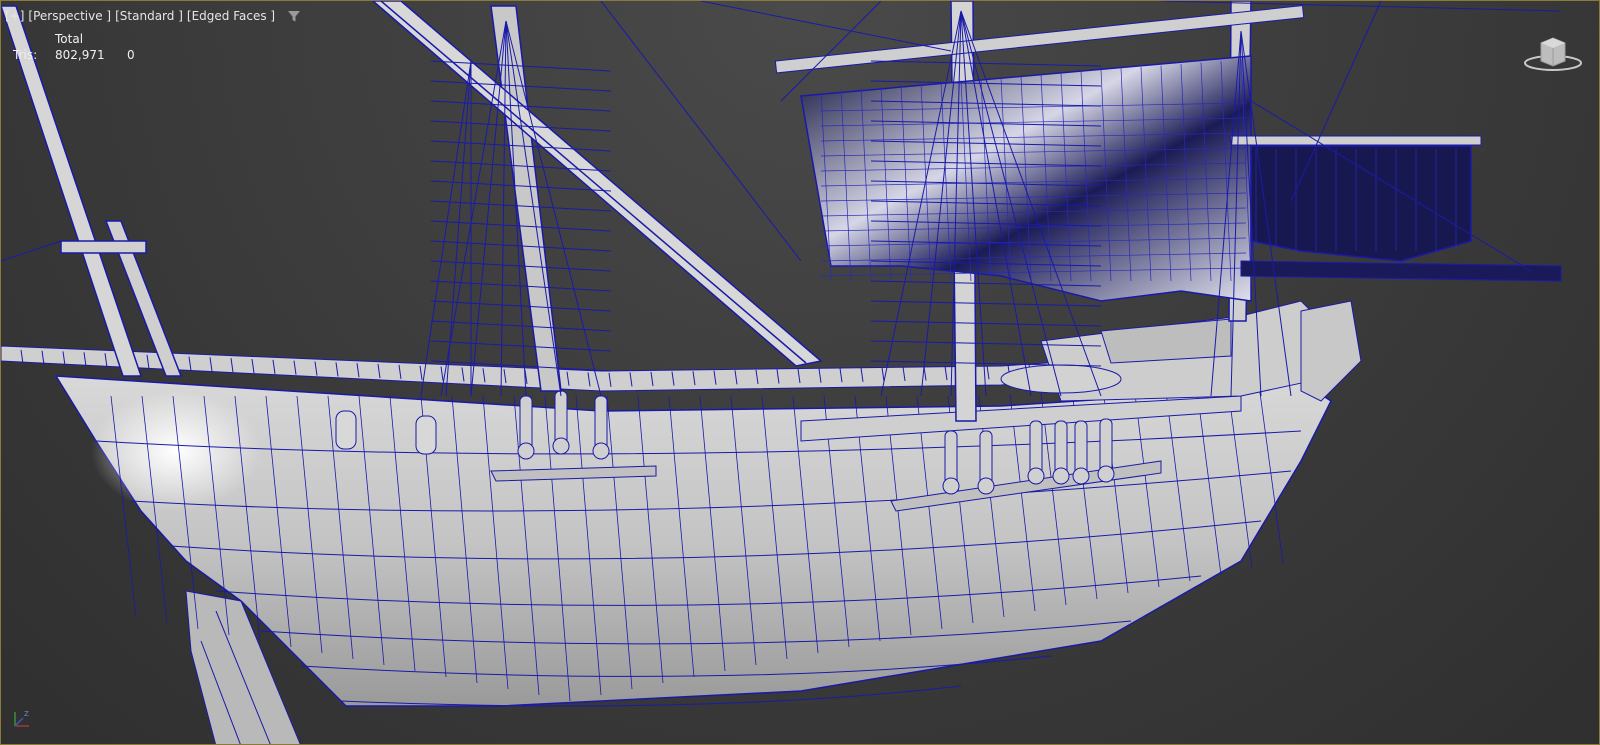  Describe the element at coordinates (69, 39) in the screenshot. I see `stats-column-header: Total` at that location.